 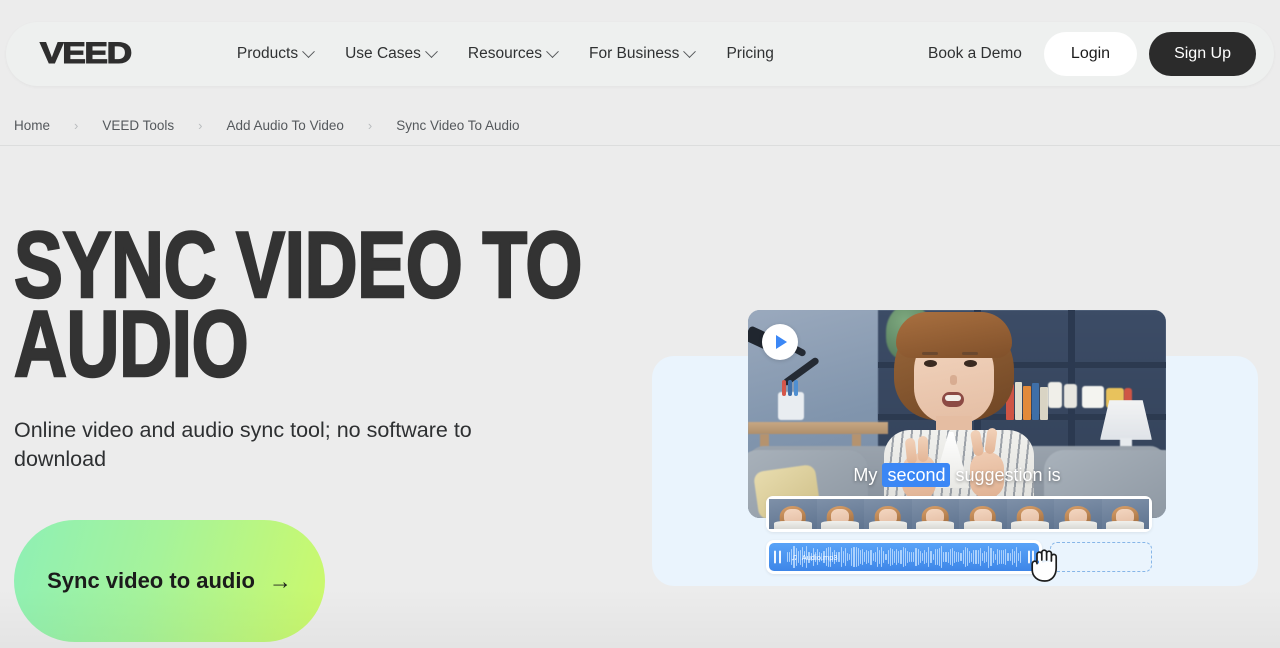 I want to click on video-caption-overlay: My second suggestion is, so click(x=957, y=475).